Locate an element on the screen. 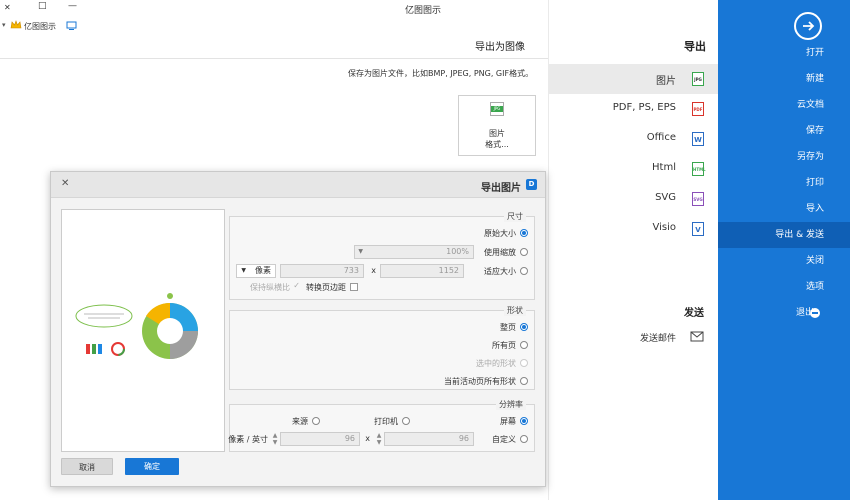  right-panel-heading: 导出为图像 is located at coordinates (500, 47).